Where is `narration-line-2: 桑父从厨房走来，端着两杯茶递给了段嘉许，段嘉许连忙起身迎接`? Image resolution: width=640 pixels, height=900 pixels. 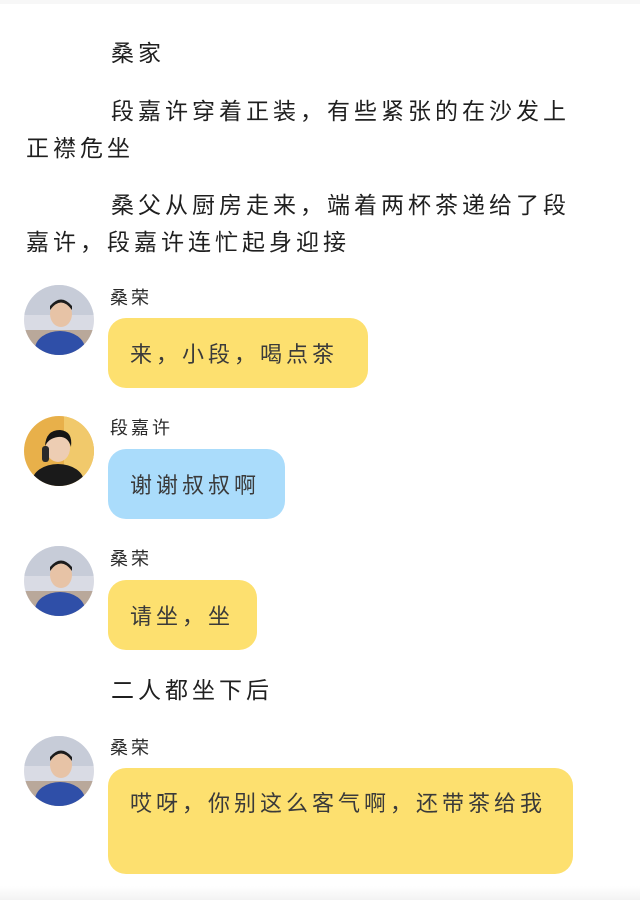 narration-line-2: 桑父从厨房走来，端着两杯茶递给了段嘉许，段嘉许连忙起身迎接 is located at coordinates (298, 224).